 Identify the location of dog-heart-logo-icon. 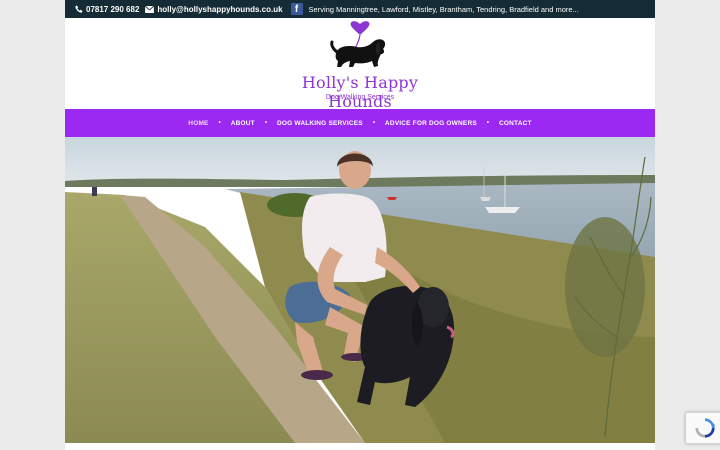
(358, 44).